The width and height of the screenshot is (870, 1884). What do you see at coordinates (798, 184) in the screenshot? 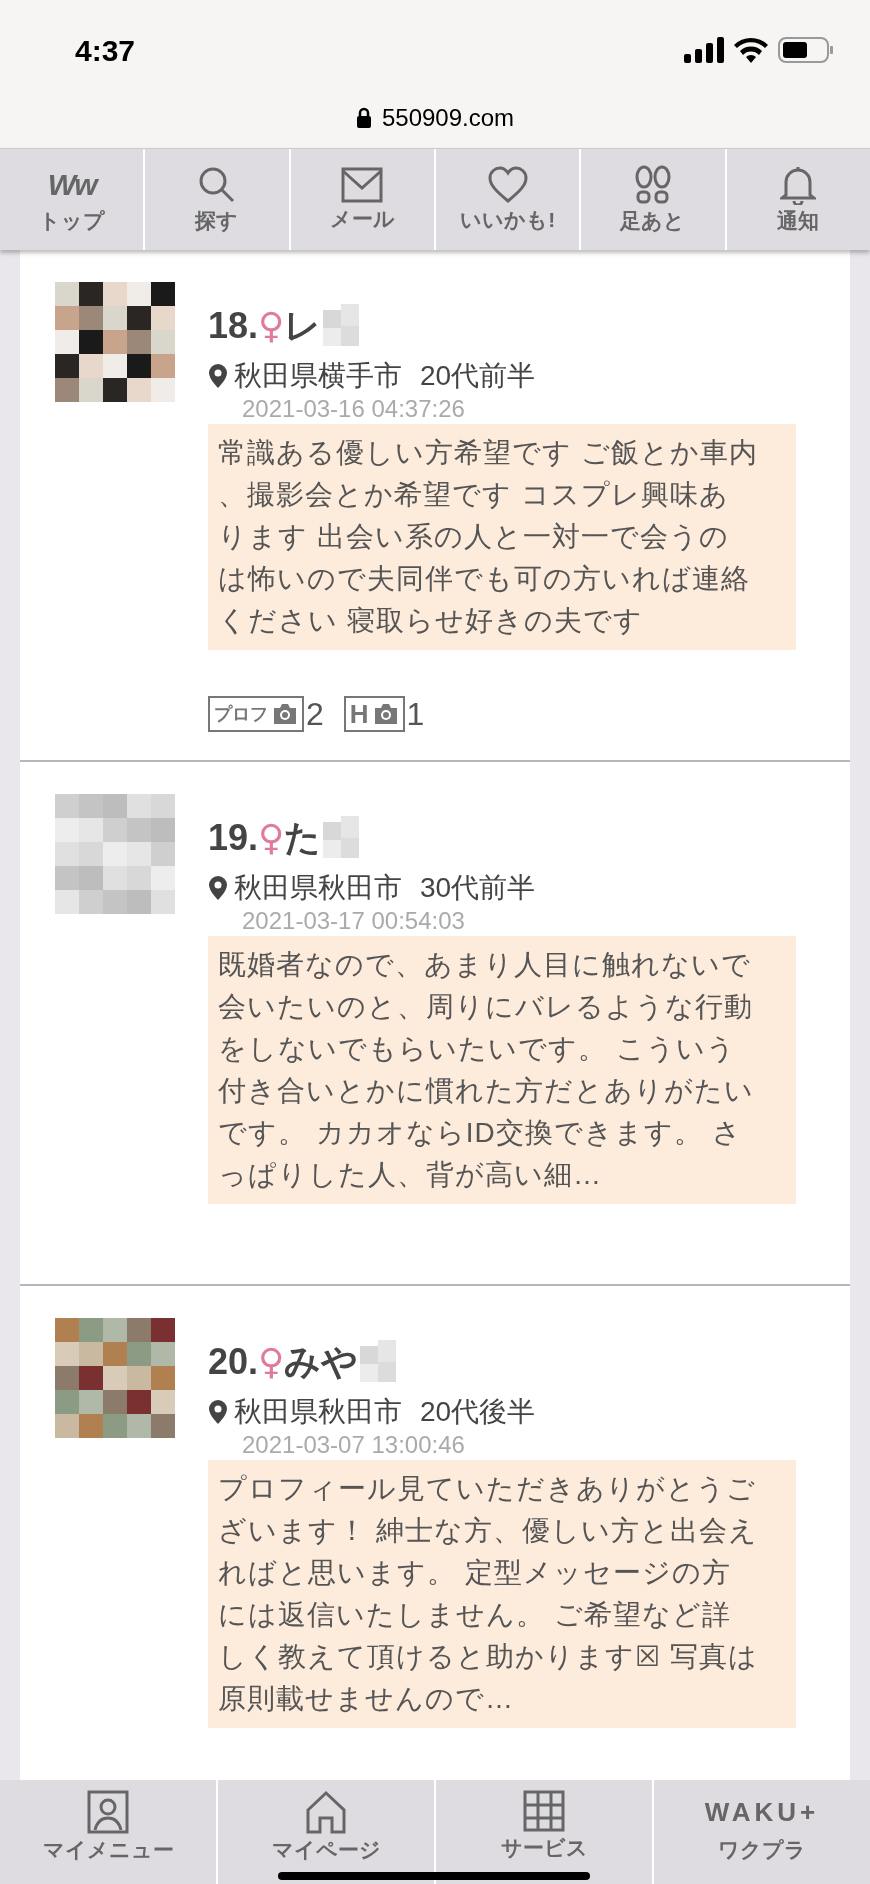
I see `bell-icon` at bounding box center [798, 184].